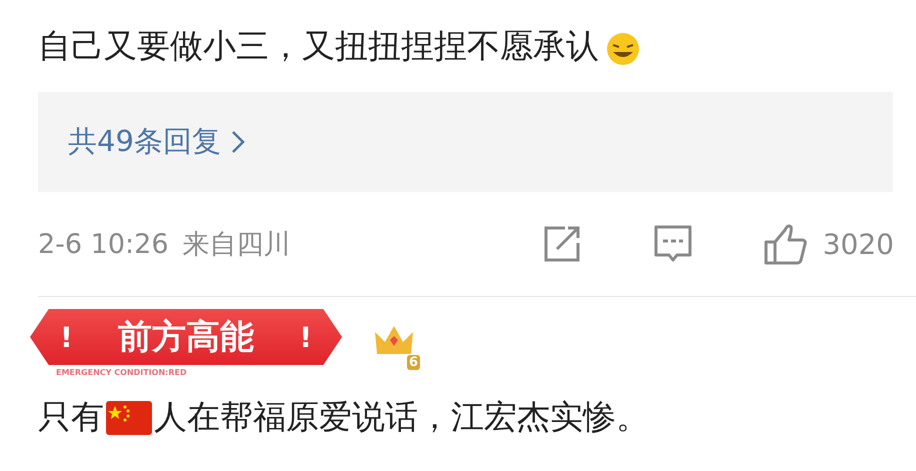 This screenshot has height=471, width=916. I want to click on badge-title: 前方高能, so click(186, 337).